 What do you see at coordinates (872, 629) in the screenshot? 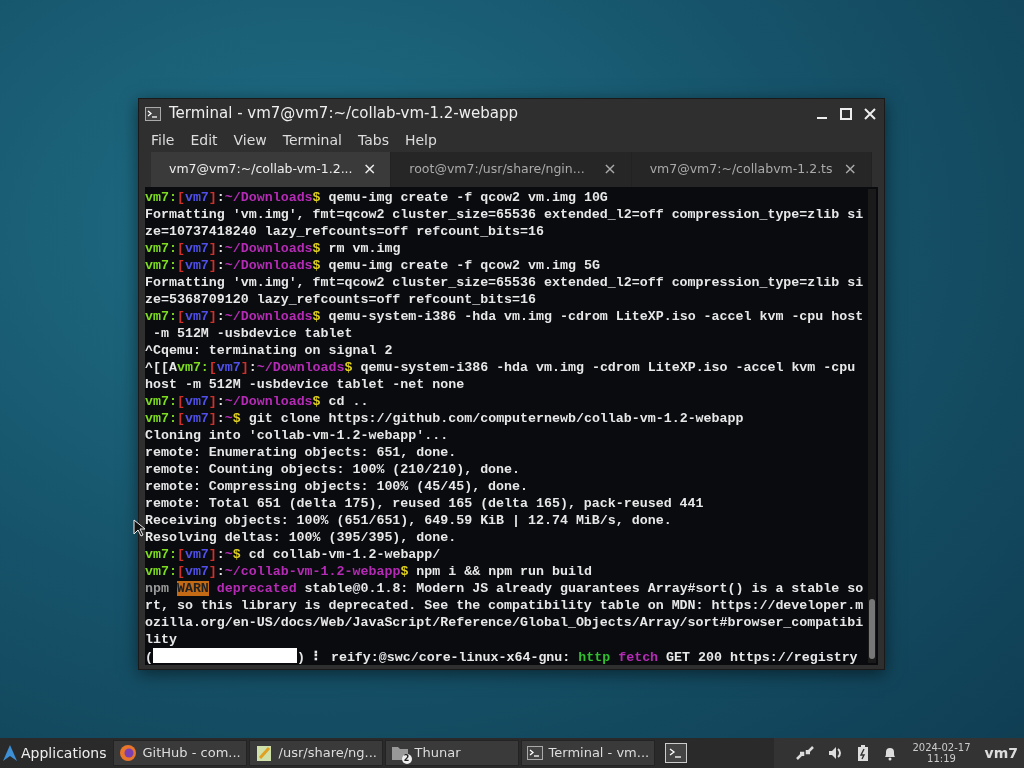
I see `scrollbar-thumb` at bounding box center [872, 629].